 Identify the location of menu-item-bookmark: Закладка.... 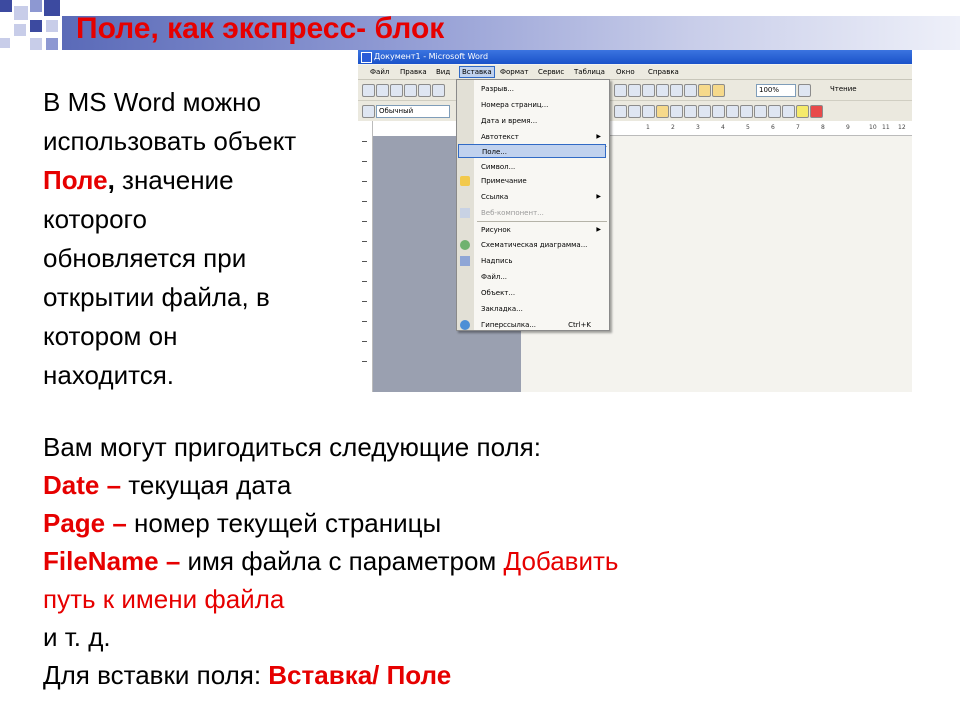
(543, 309).